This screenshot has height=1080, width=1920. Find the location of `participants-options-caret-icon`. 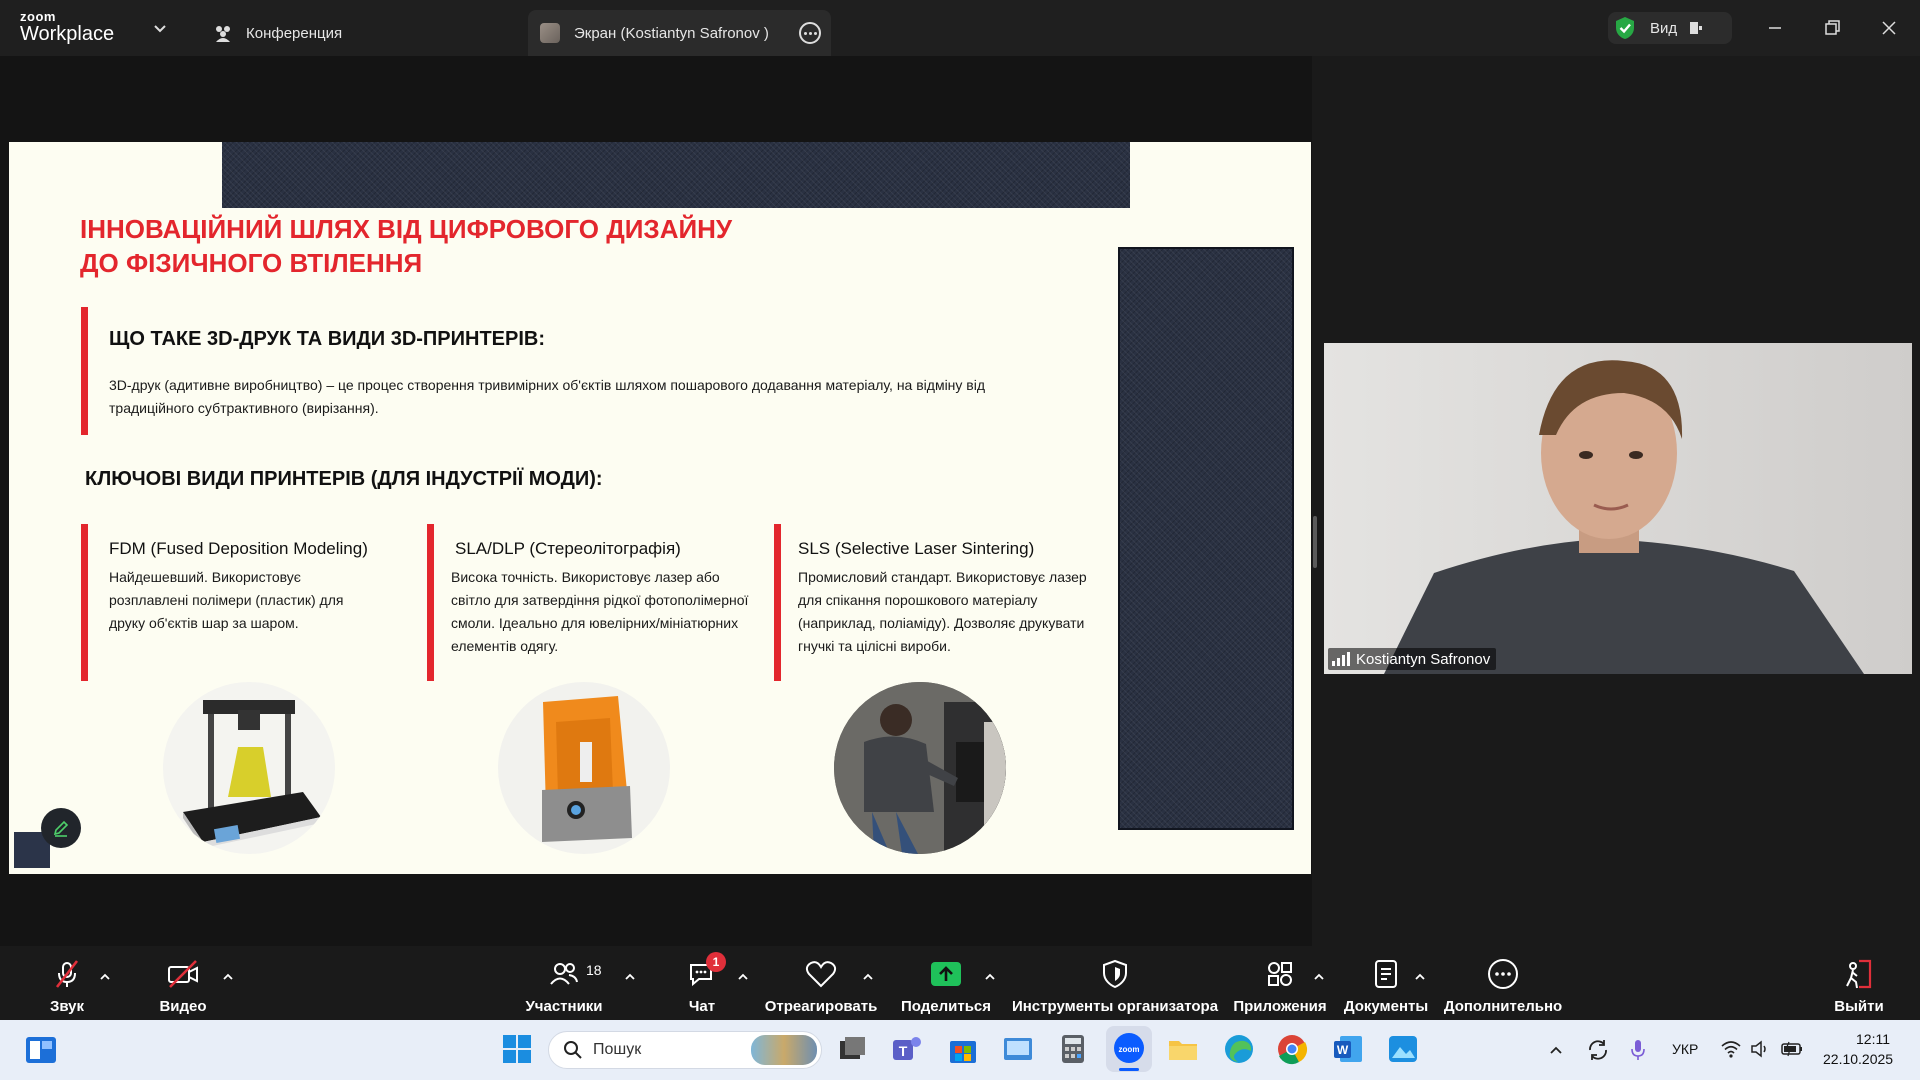

participants-options-caret-icon is located at coordinates (630, 977).